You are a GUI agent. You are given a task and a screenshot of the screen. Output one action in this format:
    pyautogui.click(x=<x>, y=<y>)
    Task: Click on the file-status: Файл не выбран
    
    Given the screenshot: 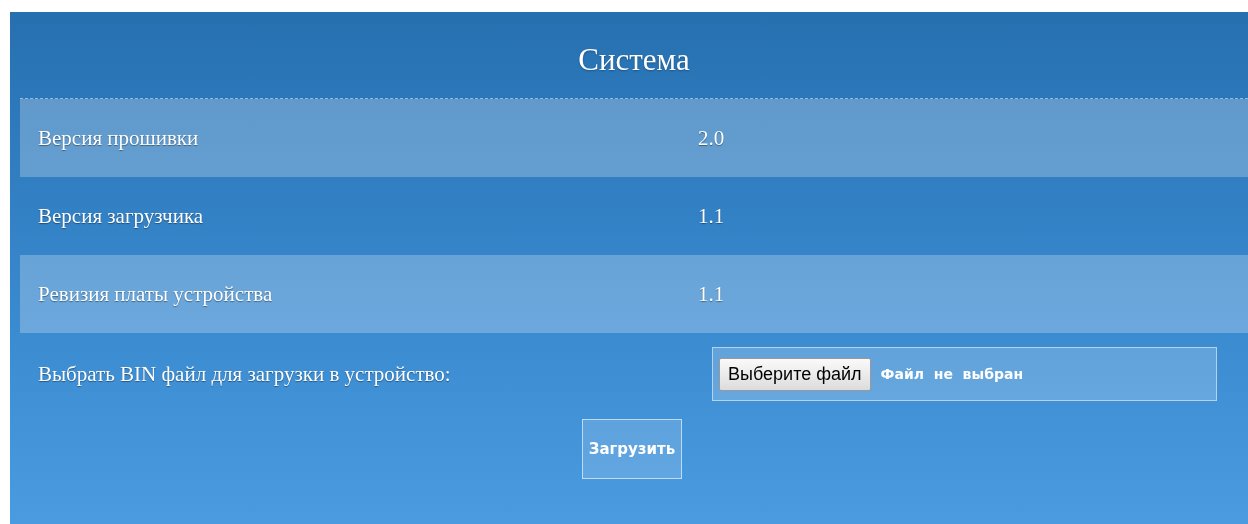 What is the action you would take?
    pyautogui.click(x=952, y=374)
    